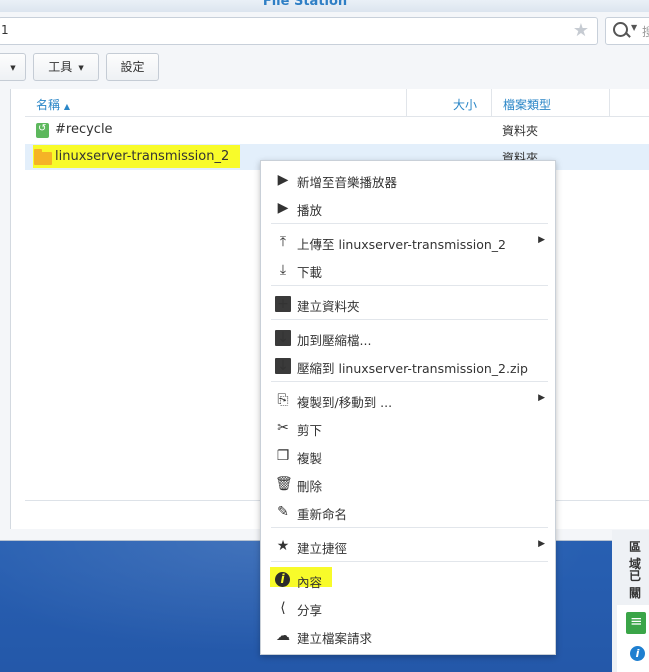 The width and height of the screenshot is (649, 672). Describe the element at coordinates (328, 306) in the screenshot. I see `menu-item-label: 建立資料夾` at that location.